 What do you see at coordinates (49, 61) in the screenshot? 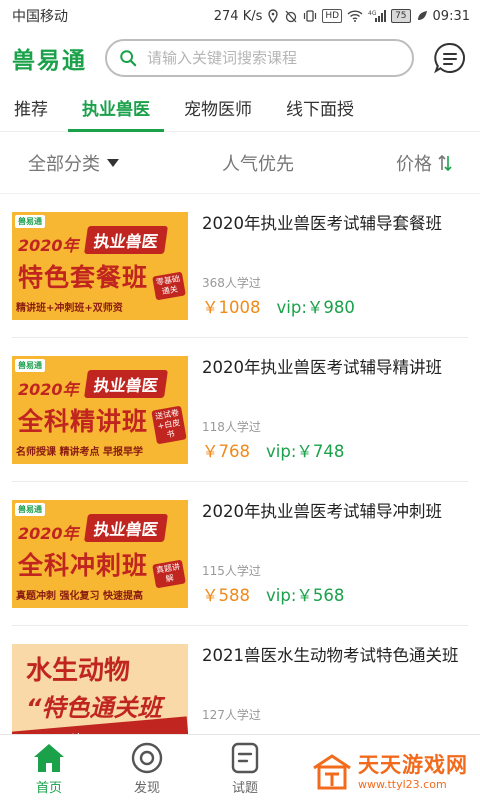
I see `app-logo: 兽易通` at bounding box center [49, 61].